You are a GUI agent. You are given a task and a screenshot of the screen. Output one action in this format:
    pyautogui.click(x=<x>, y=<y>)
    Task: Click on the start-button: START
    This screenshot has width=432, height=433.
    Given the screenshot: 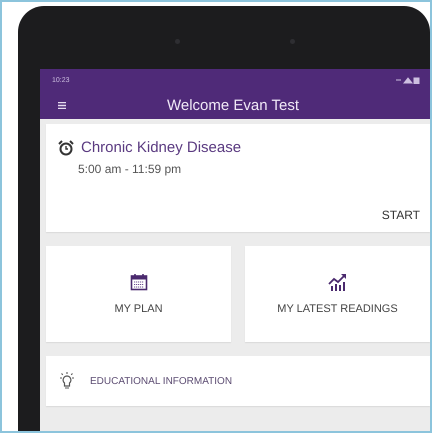 What is the action you would take?
    pyautogui.click(x=401, y=215)
    